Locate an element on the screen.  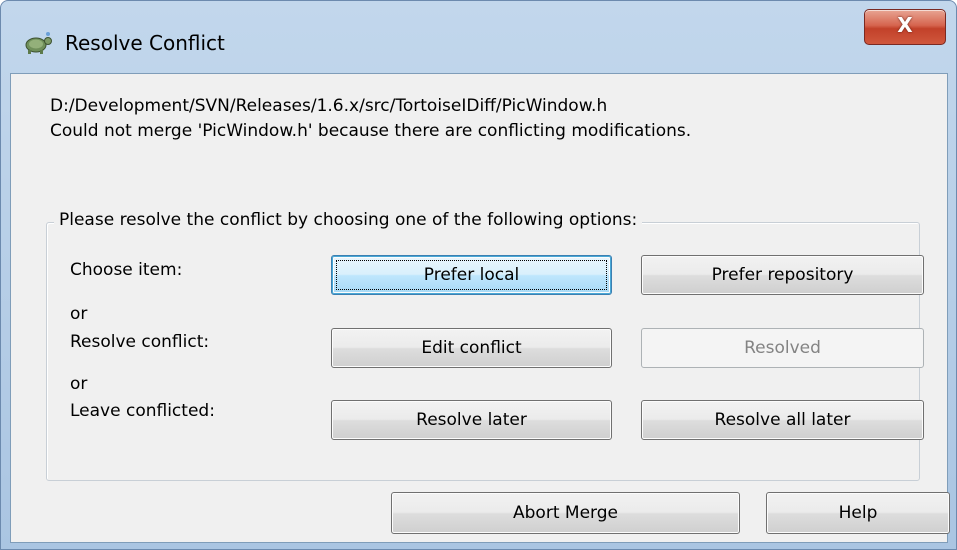
focus-ring is located at coordinates (471, 275).